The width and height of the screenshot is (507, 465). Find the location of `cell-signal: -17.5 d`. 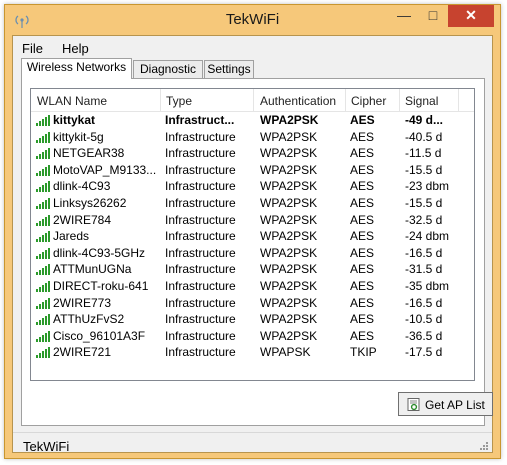

cell-signal: -17.5 d is located at coordinates (424, 352).